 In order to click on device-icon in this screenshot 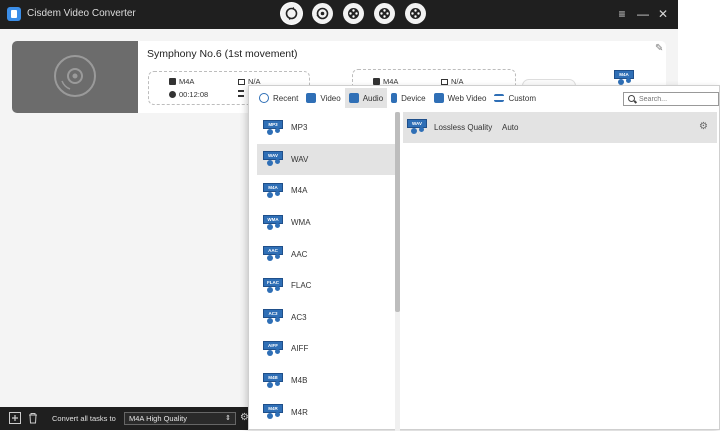, I will do `click(394, 98)`.